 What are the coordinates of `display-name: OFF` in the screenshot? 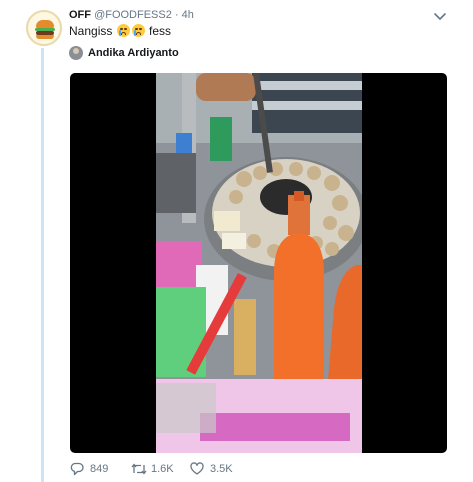 It's located at (80, 15).